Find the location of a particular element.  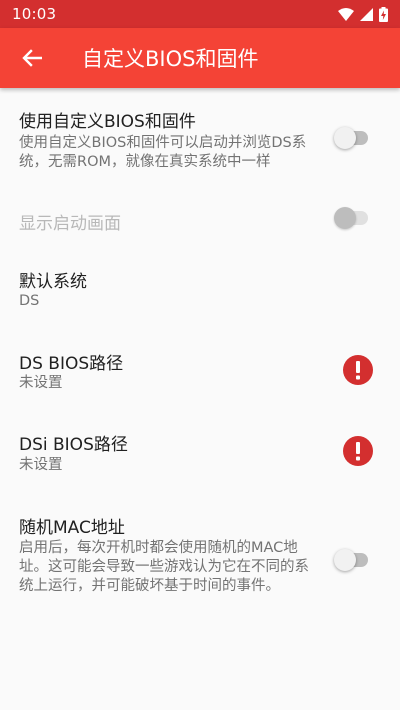

back-button is located at coordinates (32, 58).